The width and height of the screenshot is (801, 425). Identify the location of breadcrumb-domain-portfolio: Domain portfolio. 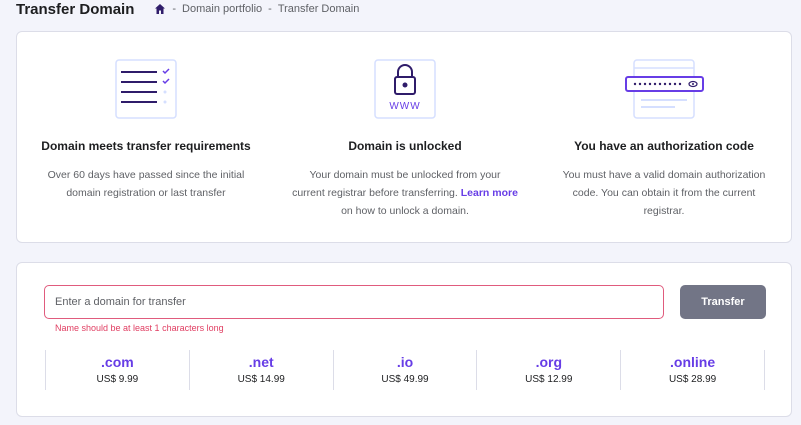
(222, 9).